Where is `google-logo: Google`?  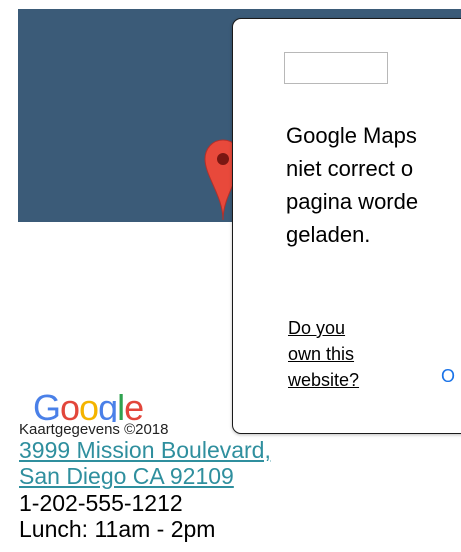 google-logo: Google is located at coordinates (88, 405).